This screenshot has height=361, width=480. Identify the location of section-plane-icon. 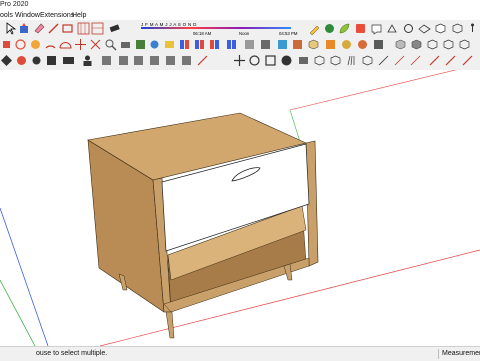
(319, 60).